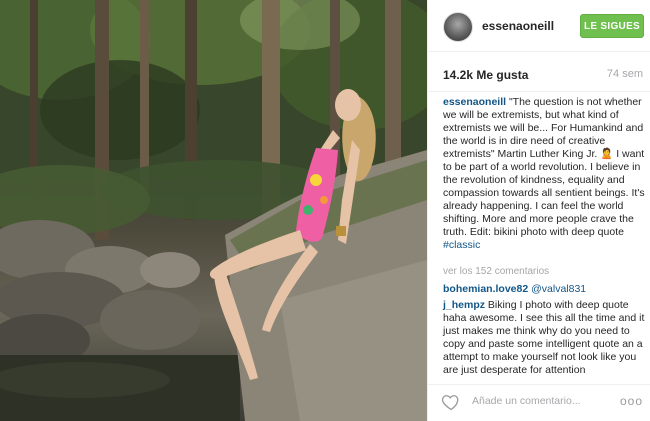 This screenshot has width=650, height=421. I want to click on avatar, so click(458, 27).